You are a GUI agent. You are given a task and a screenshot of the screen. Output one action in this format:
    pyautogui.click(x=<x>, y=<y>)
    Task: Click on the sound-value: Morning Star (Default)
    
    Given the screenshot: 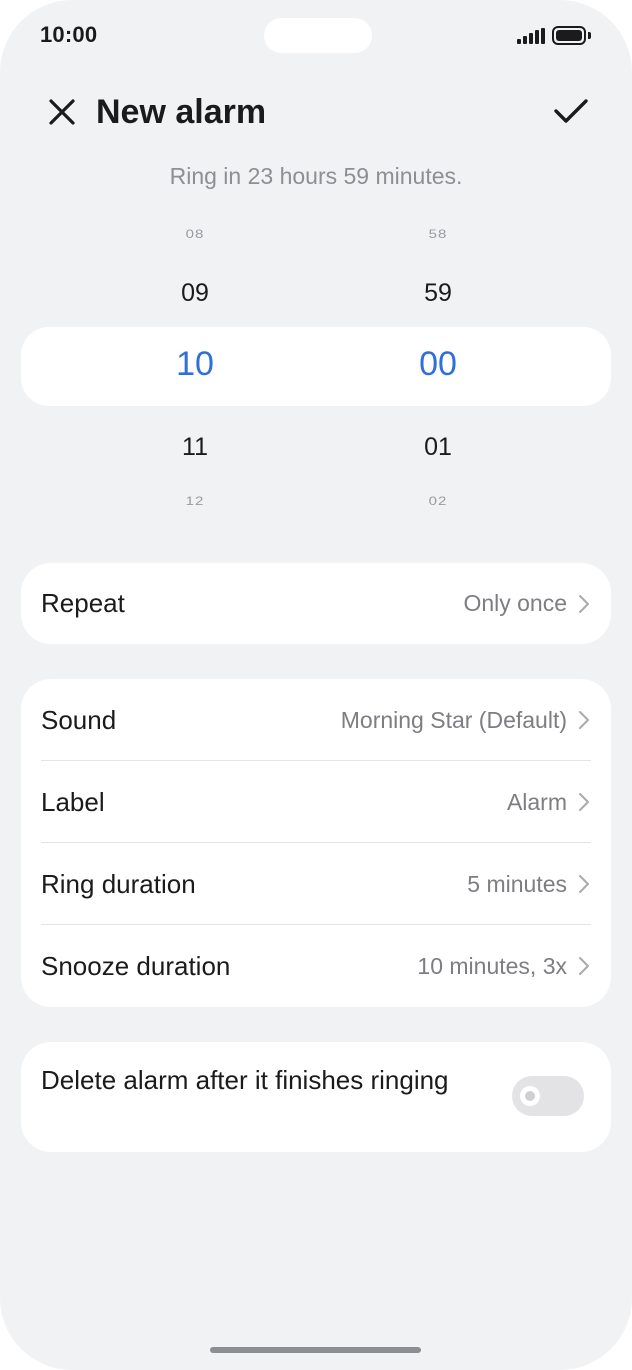 What is the action you would take?
    pyautogui.click(x=453, y=719)
    